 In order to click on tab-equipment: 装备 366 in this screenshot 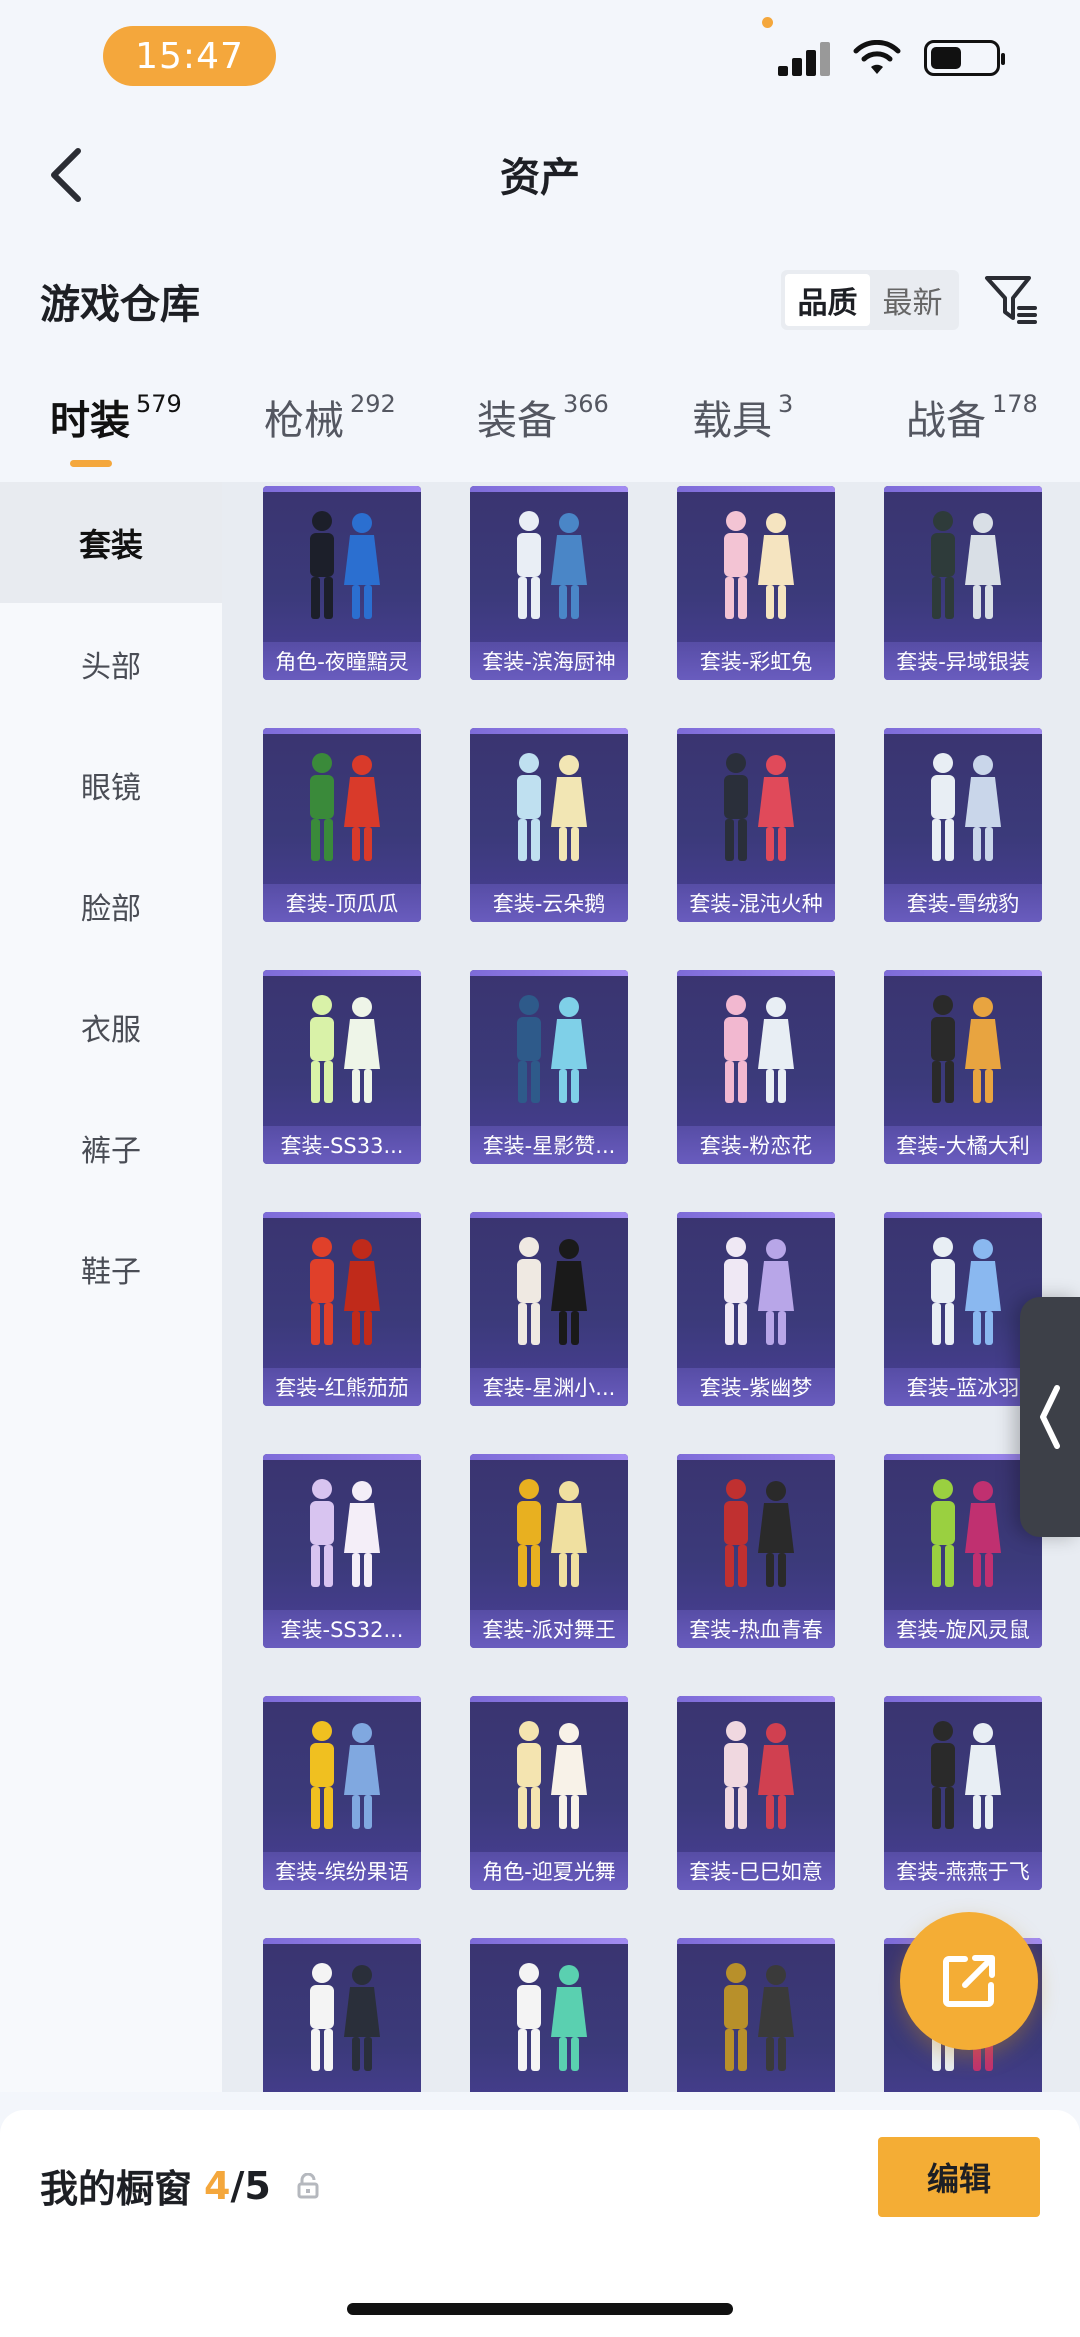, I will do `click(543, 417)`.